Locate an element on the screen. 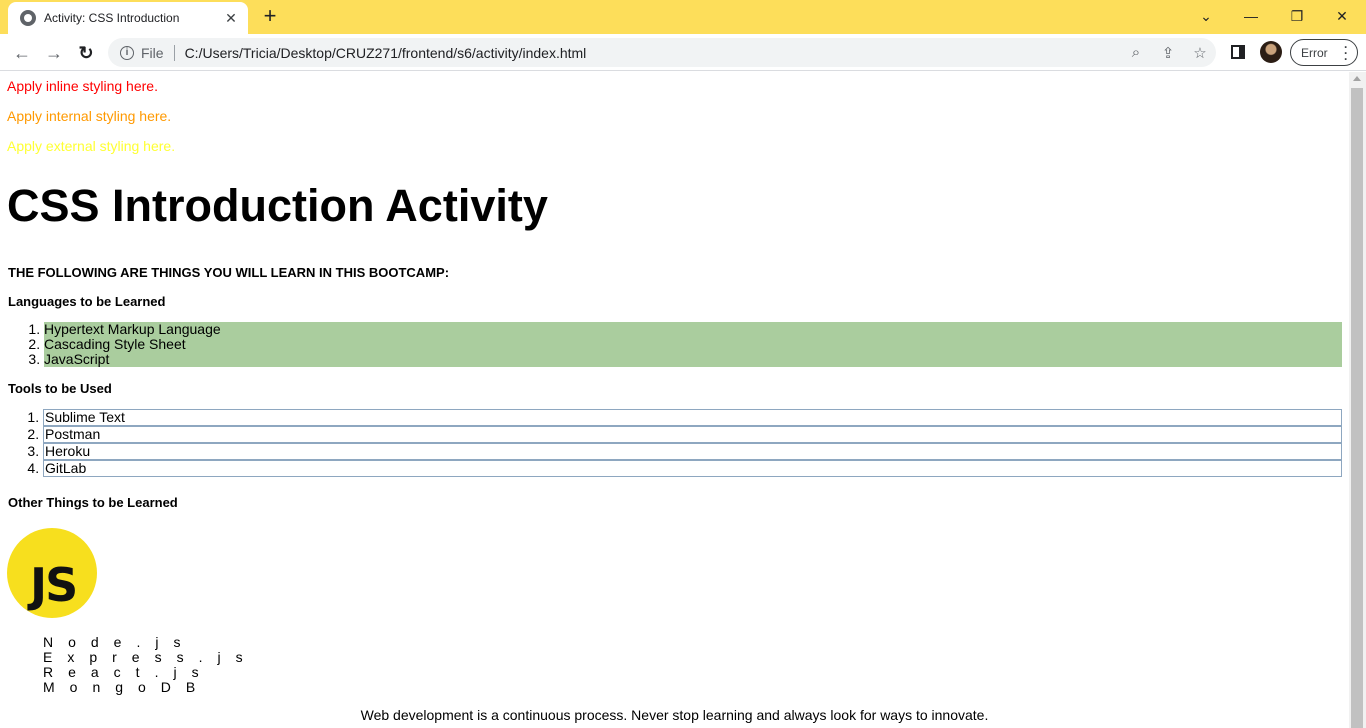  bookmark-star-icon: ☆ is located at coordinates (1200, 53).